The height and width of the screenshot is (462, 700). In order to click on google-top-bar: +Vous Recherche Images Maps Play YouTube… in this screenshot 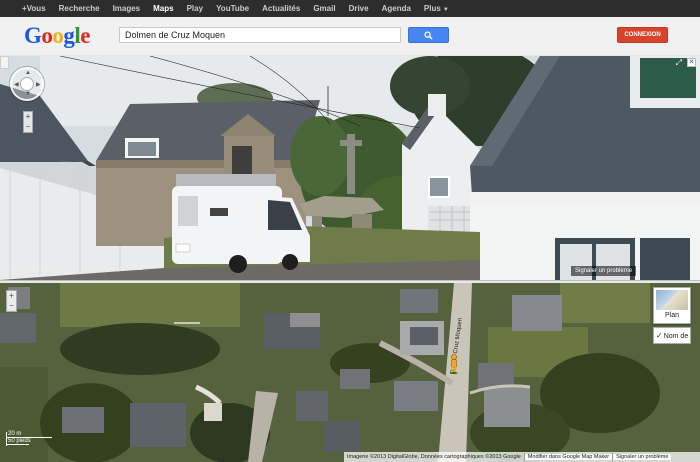, I will do `click(350, 8)`.